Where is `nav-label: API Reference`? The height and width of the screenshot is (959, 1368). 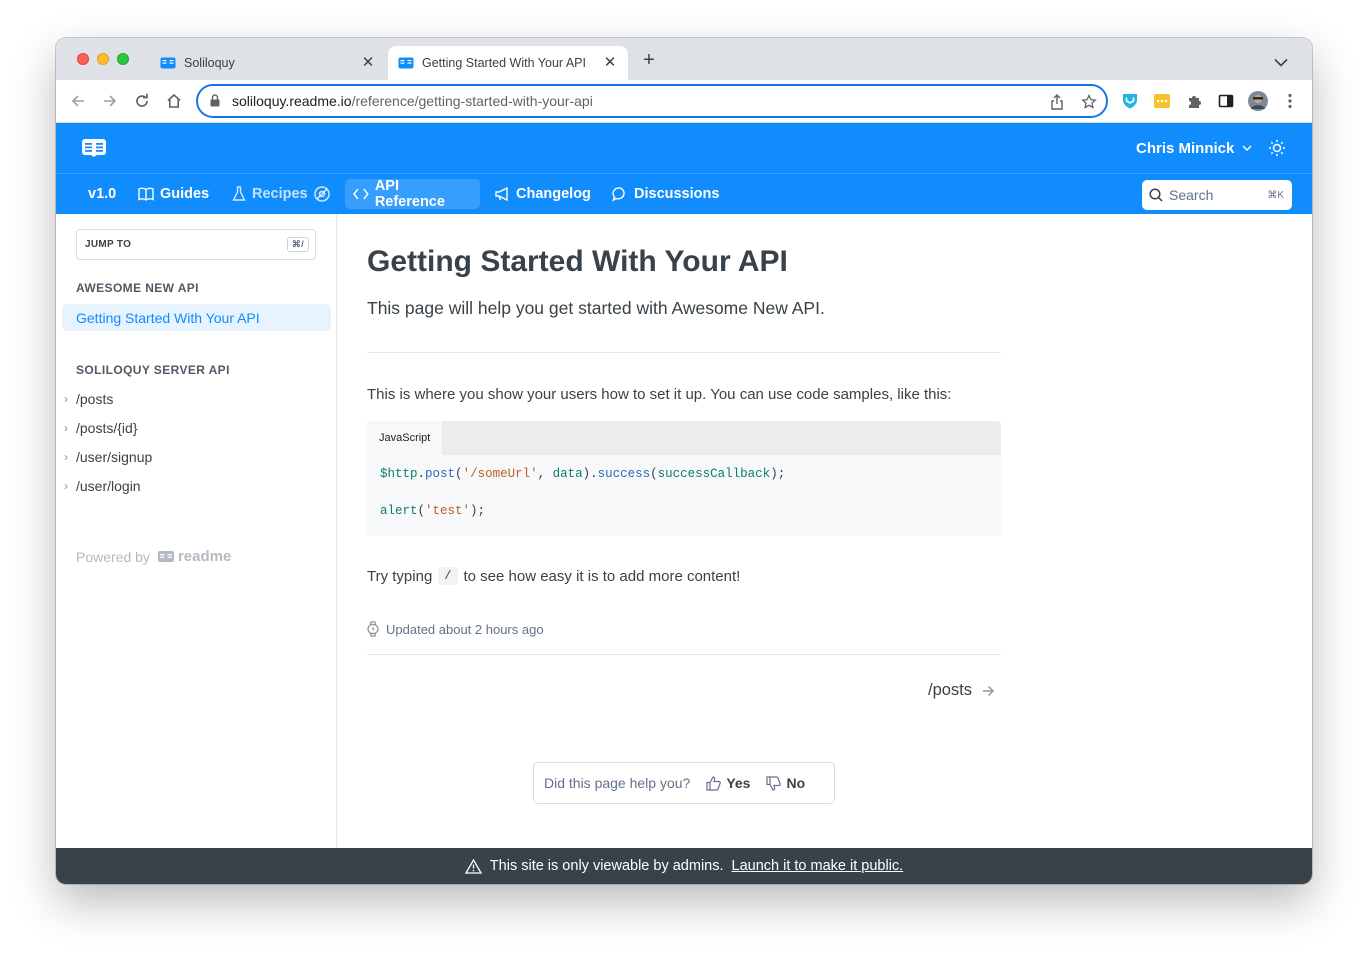 nav-label: API Reference is located at coordinates (409, 194).